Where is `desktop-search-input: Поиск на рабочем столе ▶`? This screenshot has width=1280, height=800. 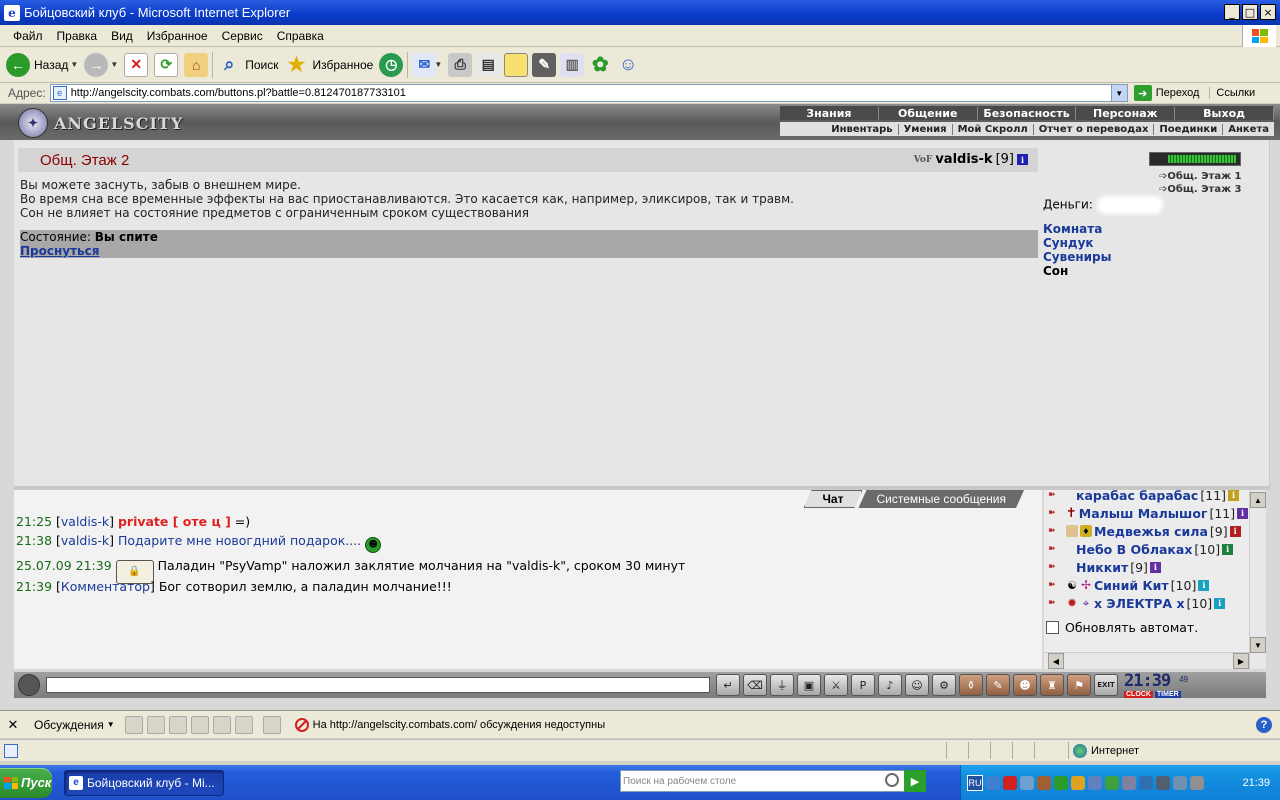 desktop-search-input: Поиск на рабочем столе ▶ is located at coordinates (773, 781).